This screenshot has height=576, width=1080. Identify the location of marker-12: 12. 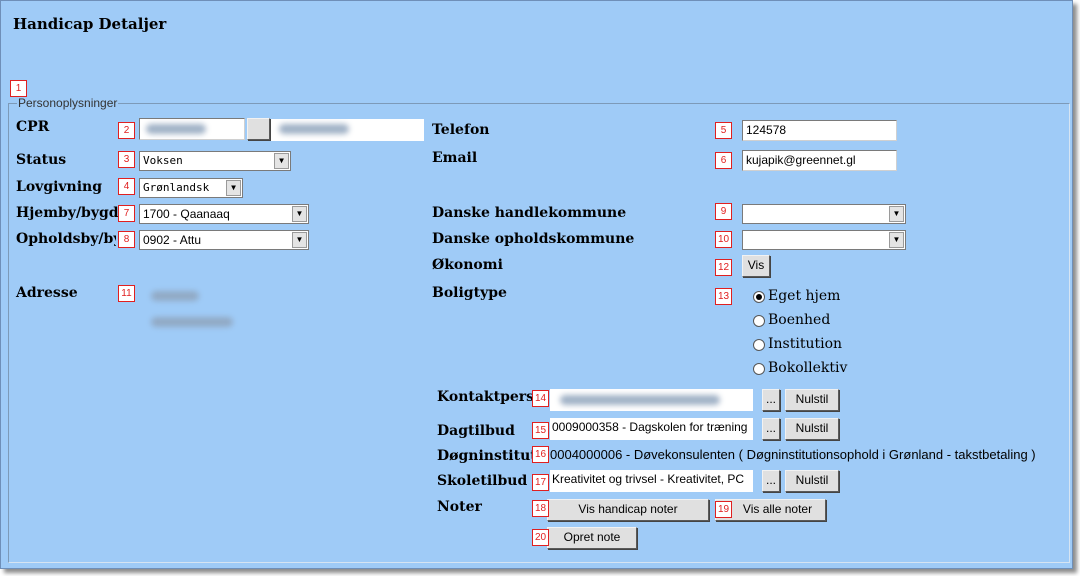
(723, 267).